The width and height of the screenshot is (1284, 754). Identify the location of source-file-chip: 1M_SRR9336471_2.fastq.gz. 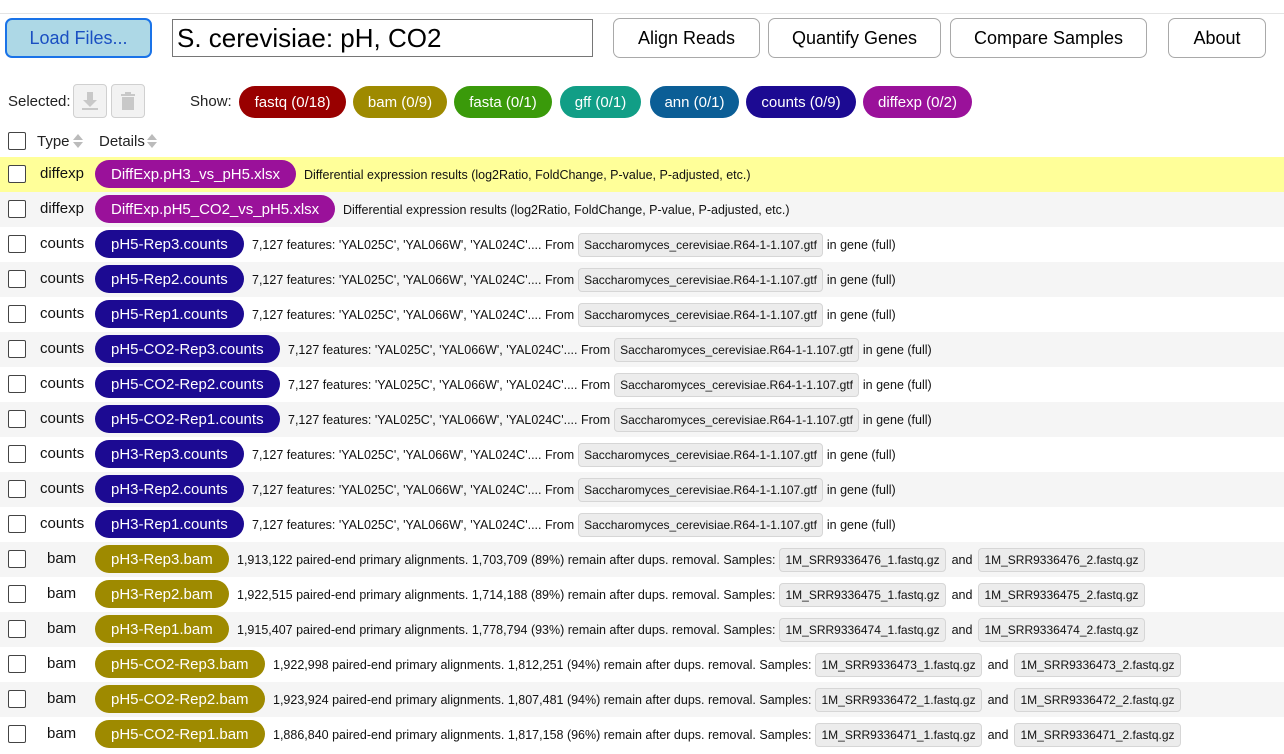
(1097, 735).